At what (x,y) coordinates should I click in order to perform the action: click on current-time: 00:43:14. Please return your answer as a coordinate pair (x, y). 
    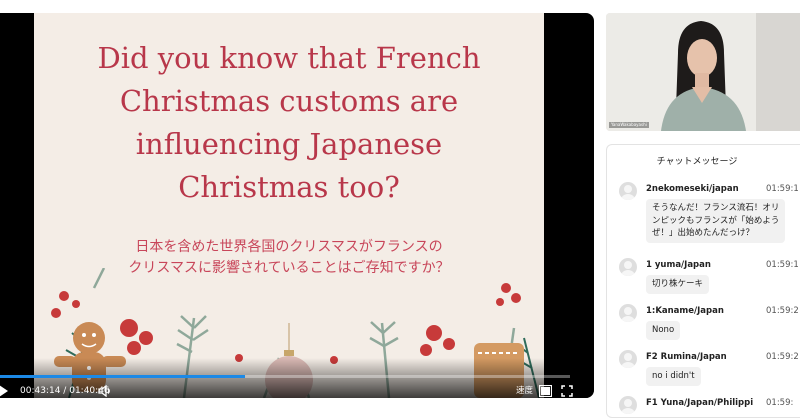
    Looking at the image, I should click on (40, 391).